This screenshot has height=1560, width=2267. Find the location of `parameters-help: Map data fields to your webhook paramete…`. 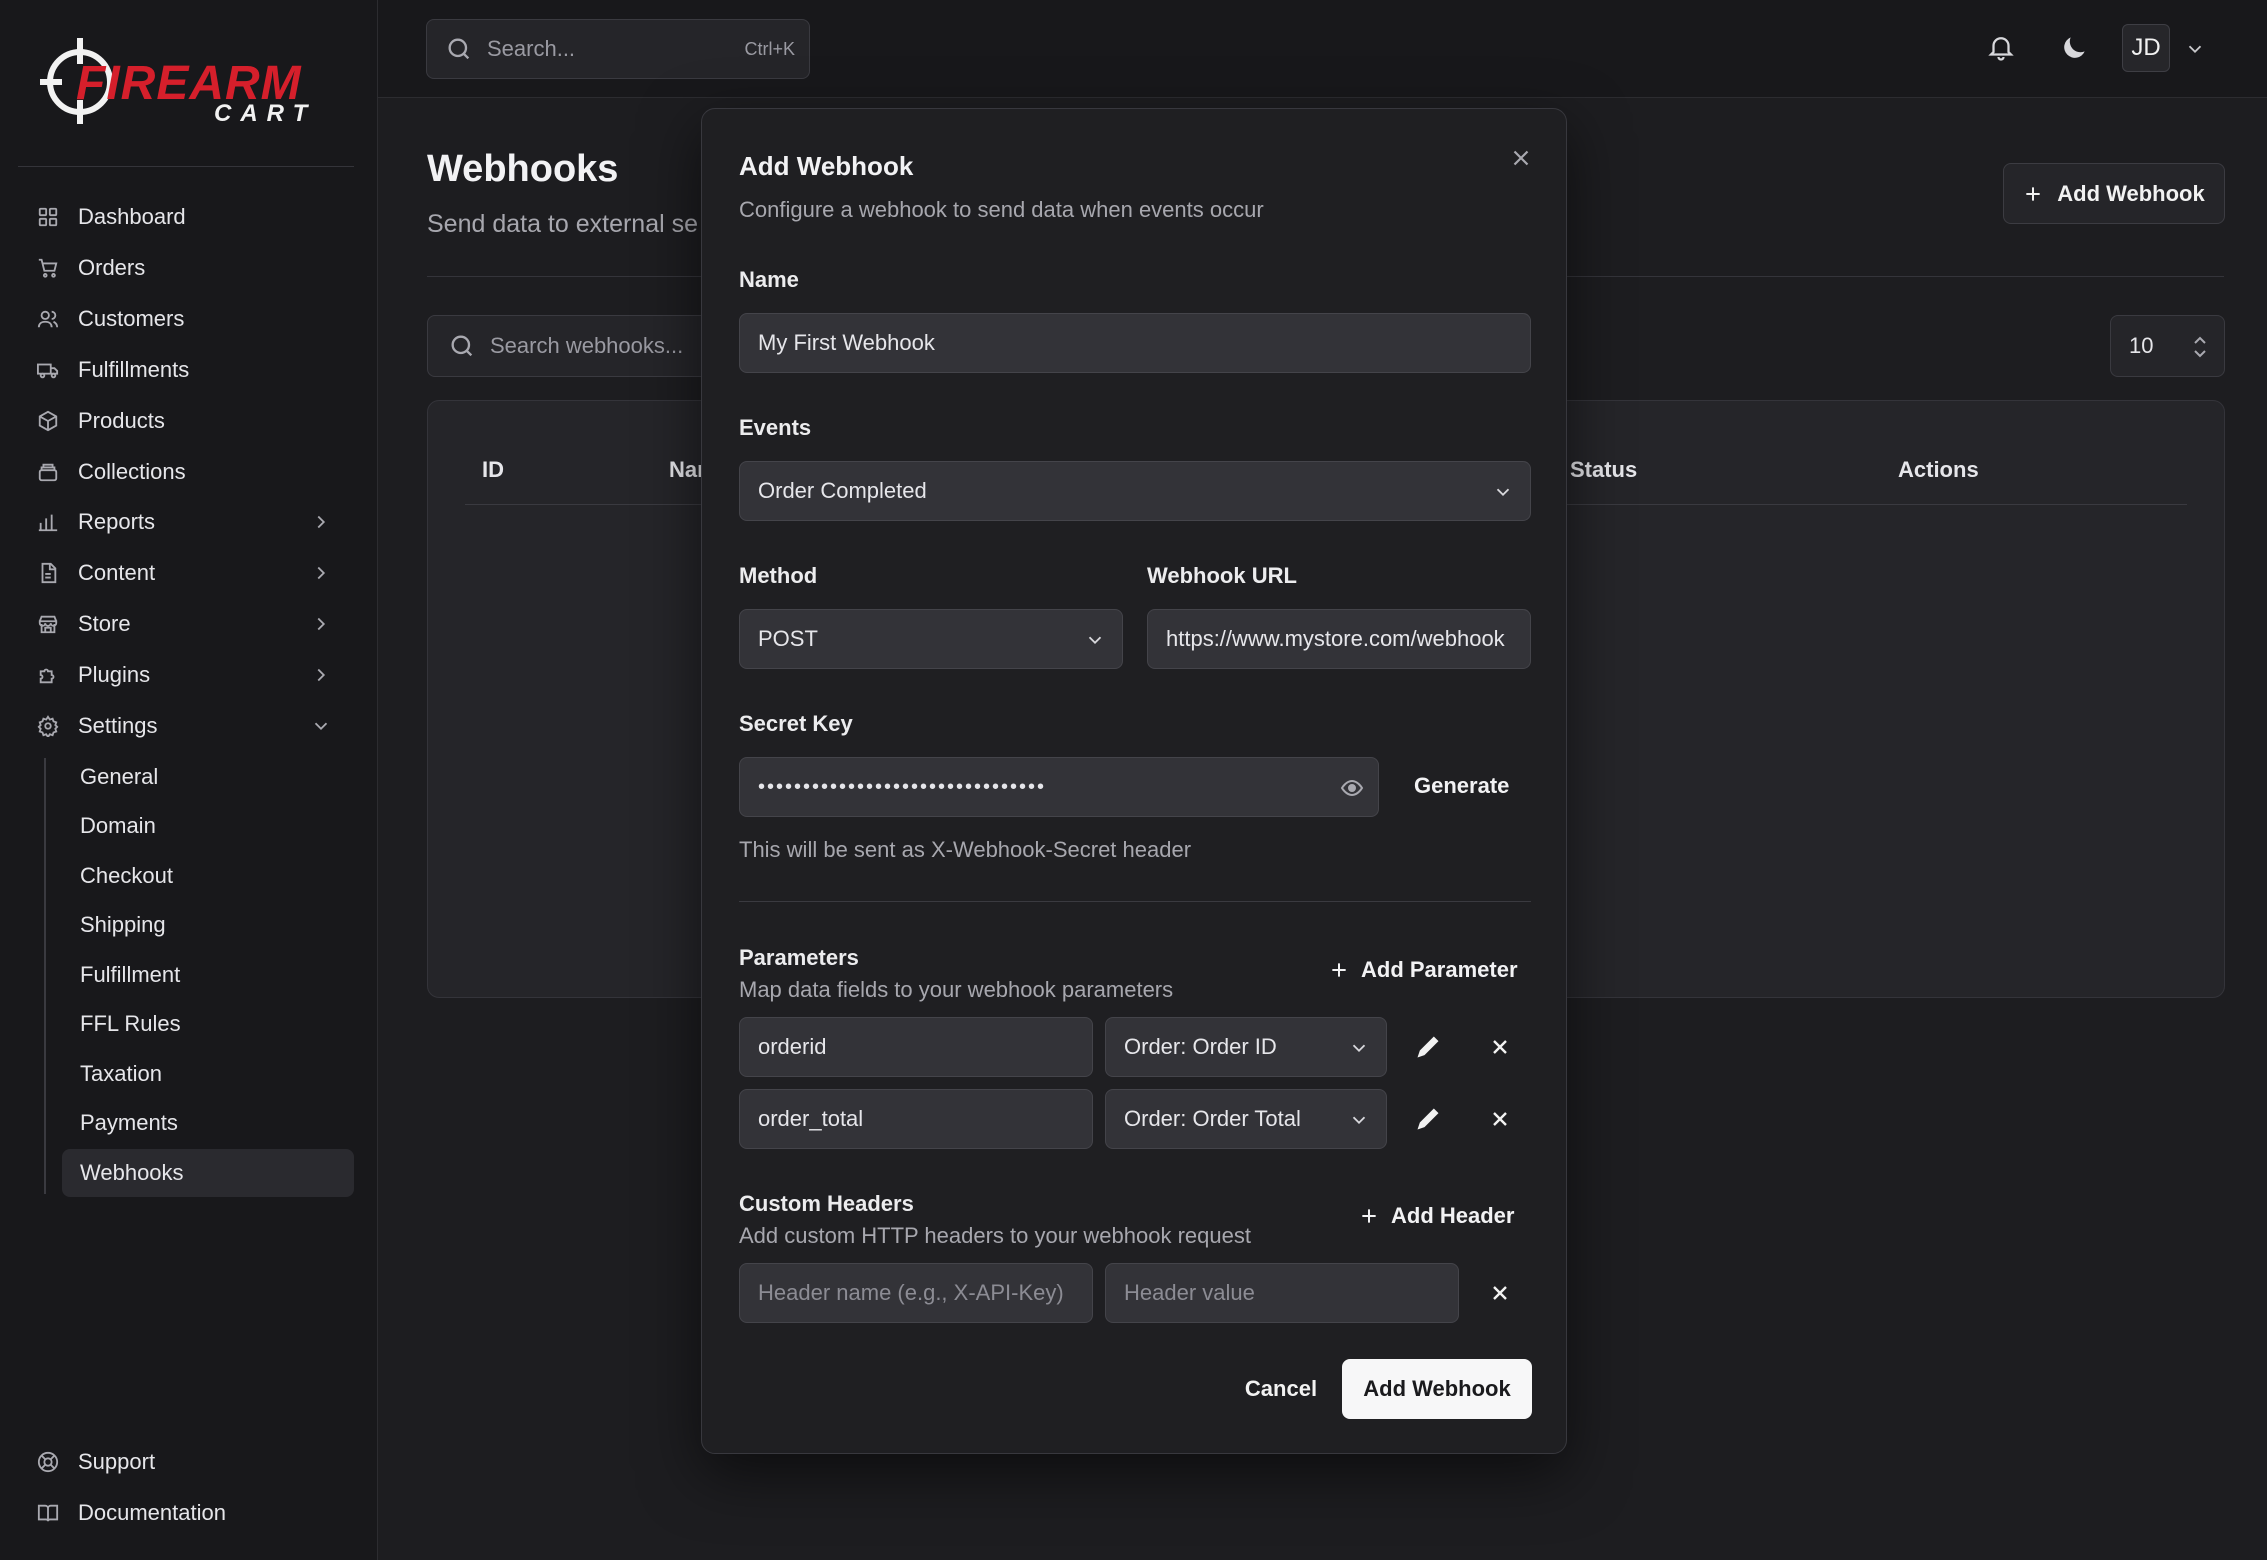

parameters-help: Map data fields to your webhook paramete… is located at coordinates (956, 989).